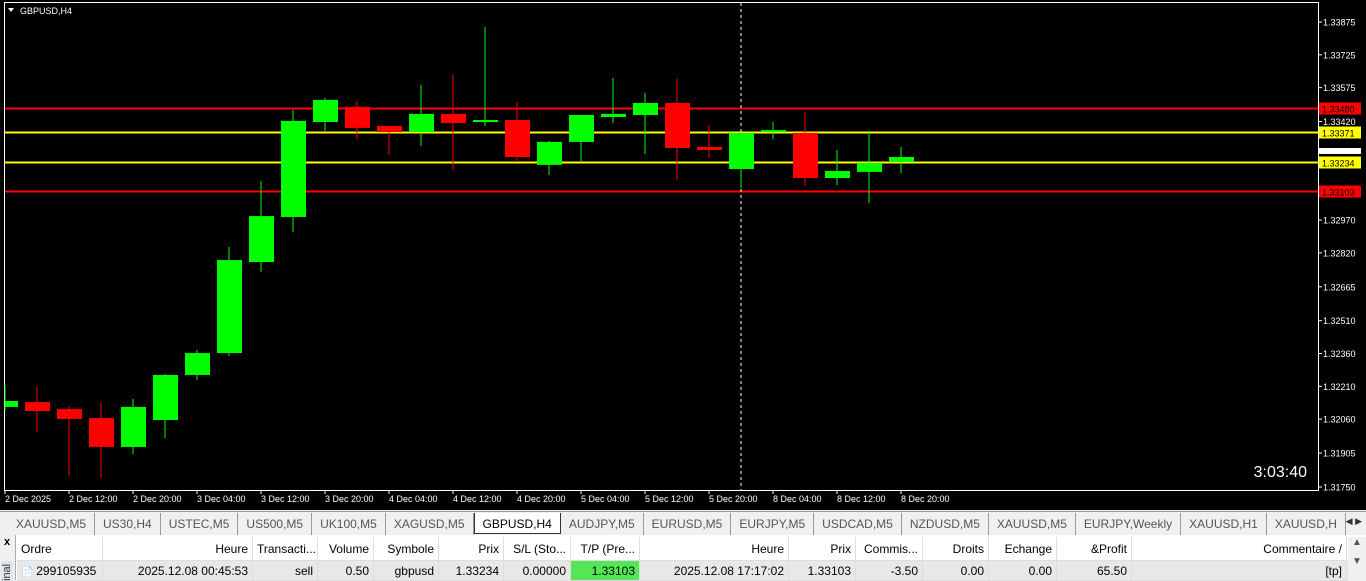 The image size is (1366, 581). What do you see at coordinates (275, 524) in the screenshot?
I see `chart-tab: US500,M5` at bounding box center [275, 524].